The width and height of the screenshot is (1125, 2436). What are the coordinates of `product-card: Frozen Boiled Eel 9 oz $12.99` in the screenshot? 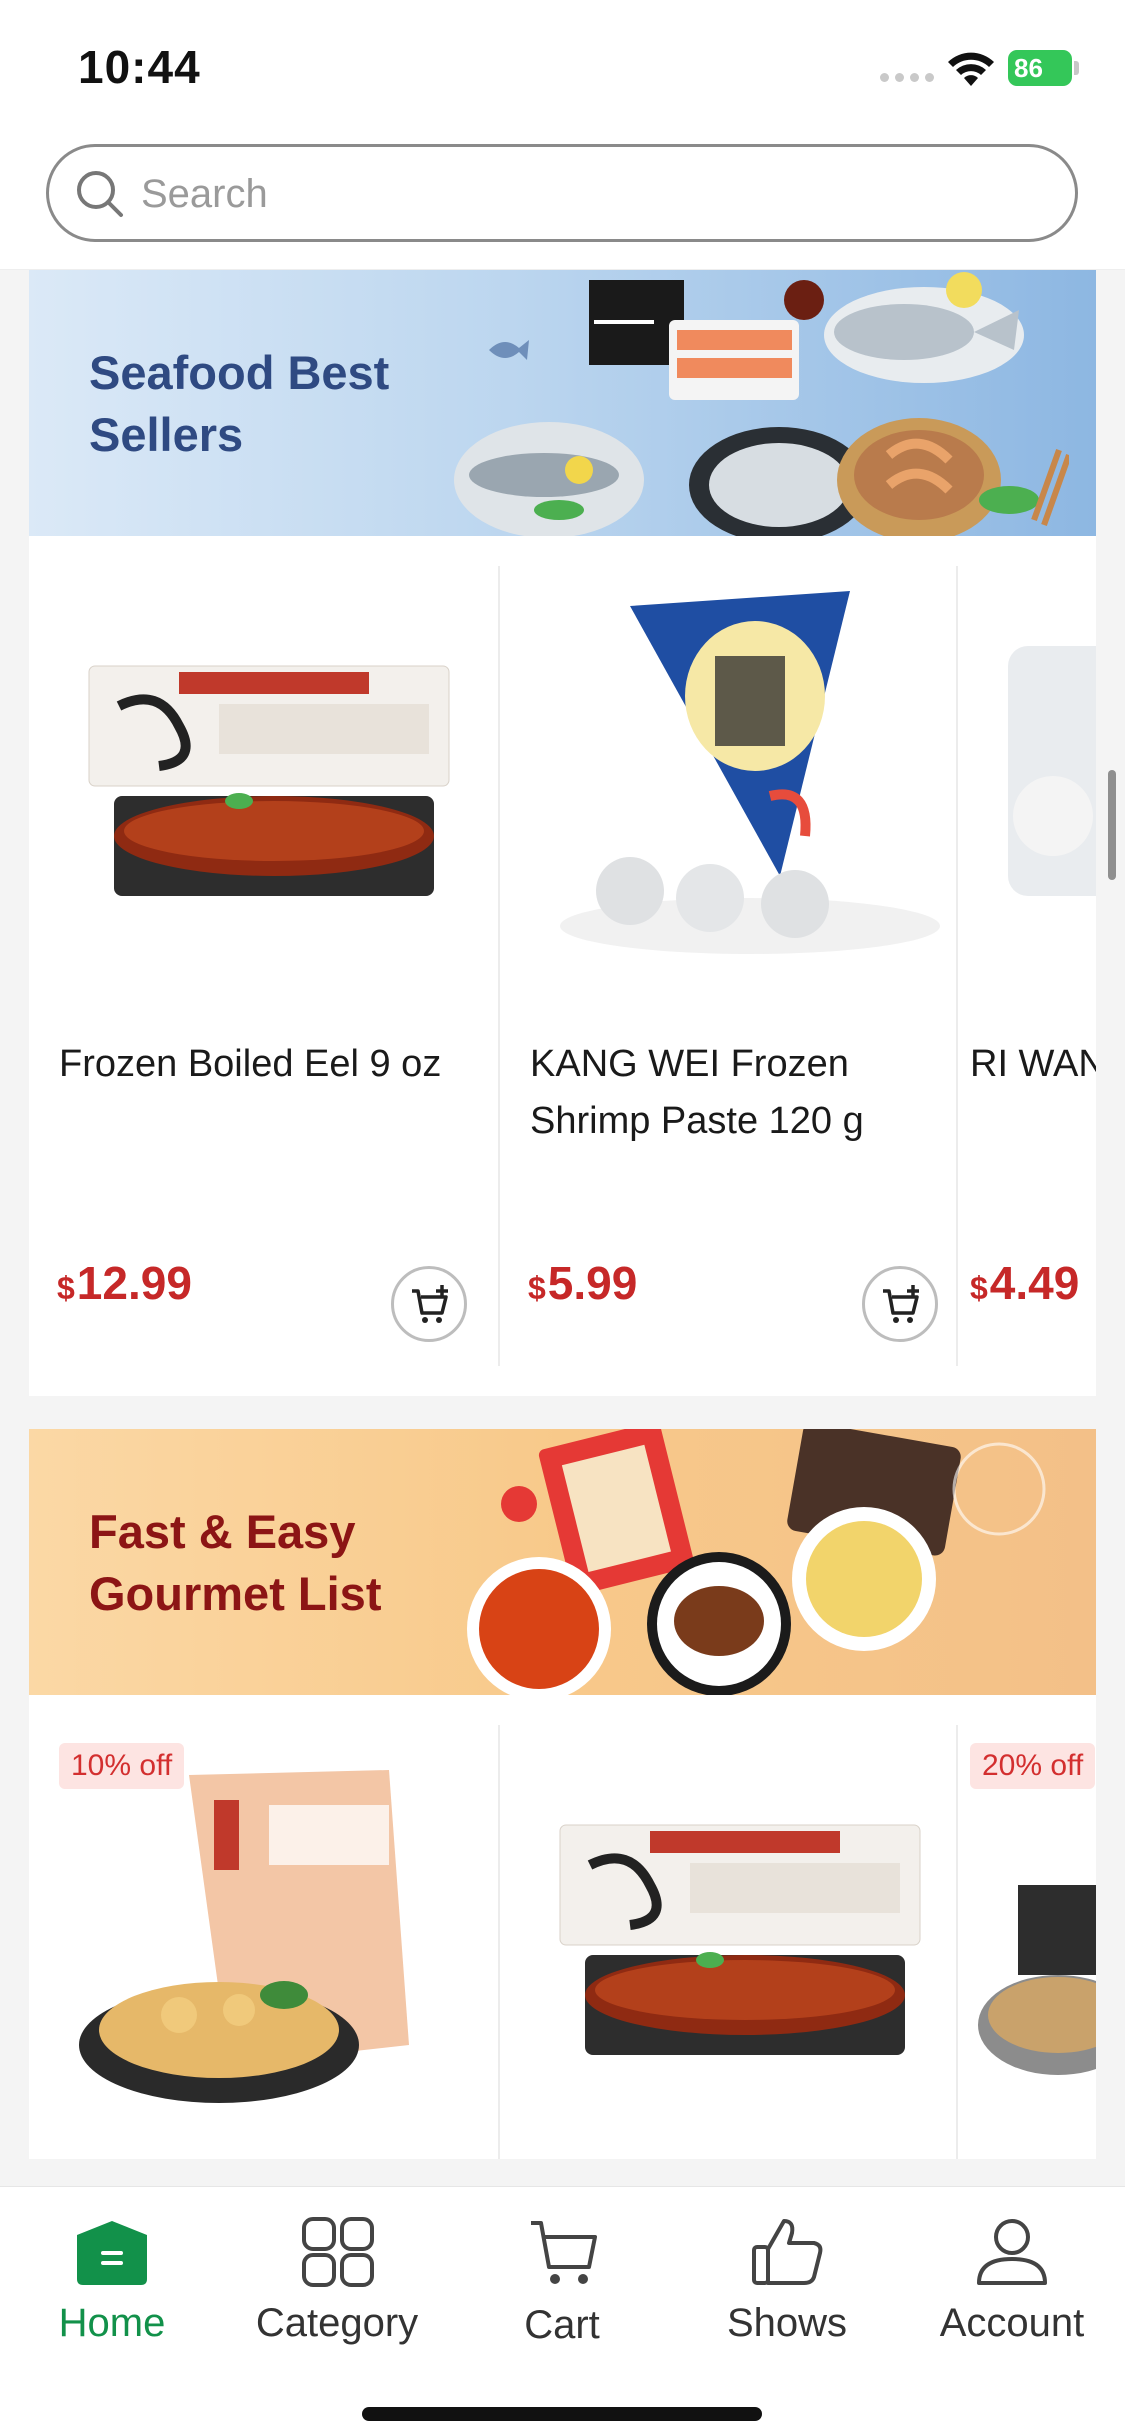 It's located at (258, 966).